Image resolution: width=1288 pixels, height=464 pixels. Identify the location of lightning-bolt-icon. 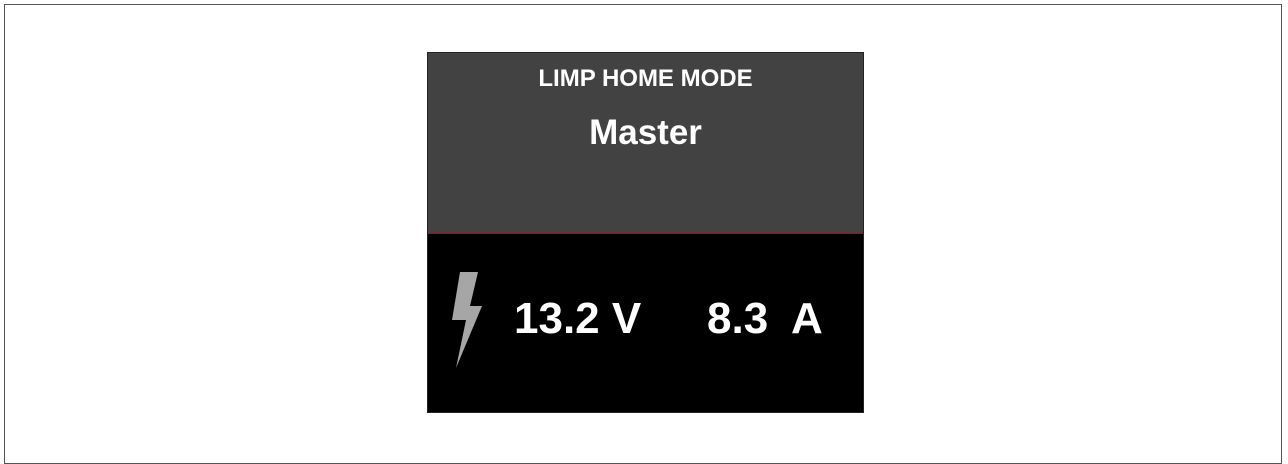
(467, 320).